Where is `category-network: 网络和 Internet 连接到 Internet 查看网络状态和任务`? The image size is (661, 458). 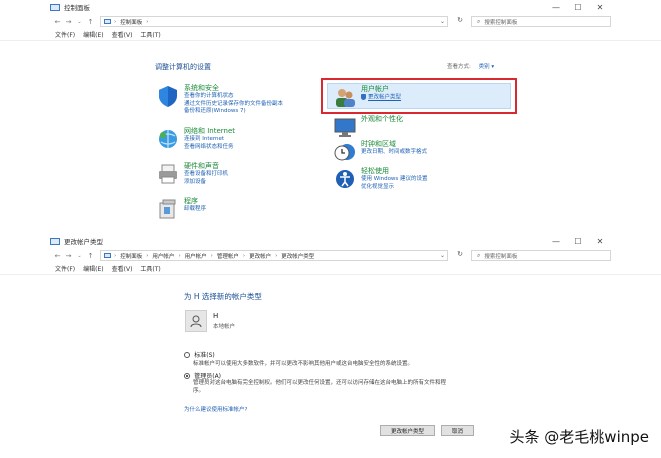
category-network: 网络和 Internet 连接到 Internet 查看网络状态和任务 is located at coordinates (195, 139).